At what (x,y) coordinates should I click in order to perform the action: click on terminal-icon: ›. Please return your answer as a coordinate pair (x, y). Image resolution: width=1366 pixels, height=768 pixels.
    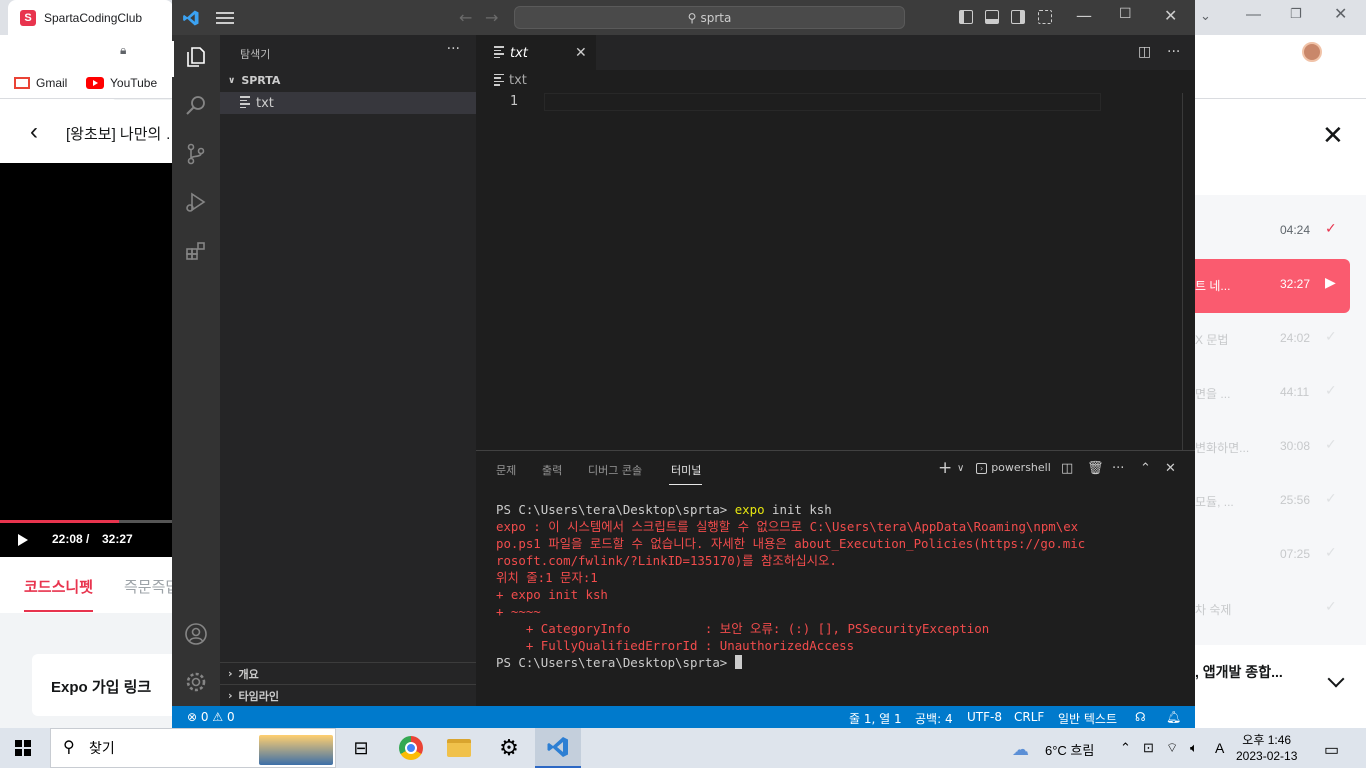
    Looking at the image, I should click on (982, 468).